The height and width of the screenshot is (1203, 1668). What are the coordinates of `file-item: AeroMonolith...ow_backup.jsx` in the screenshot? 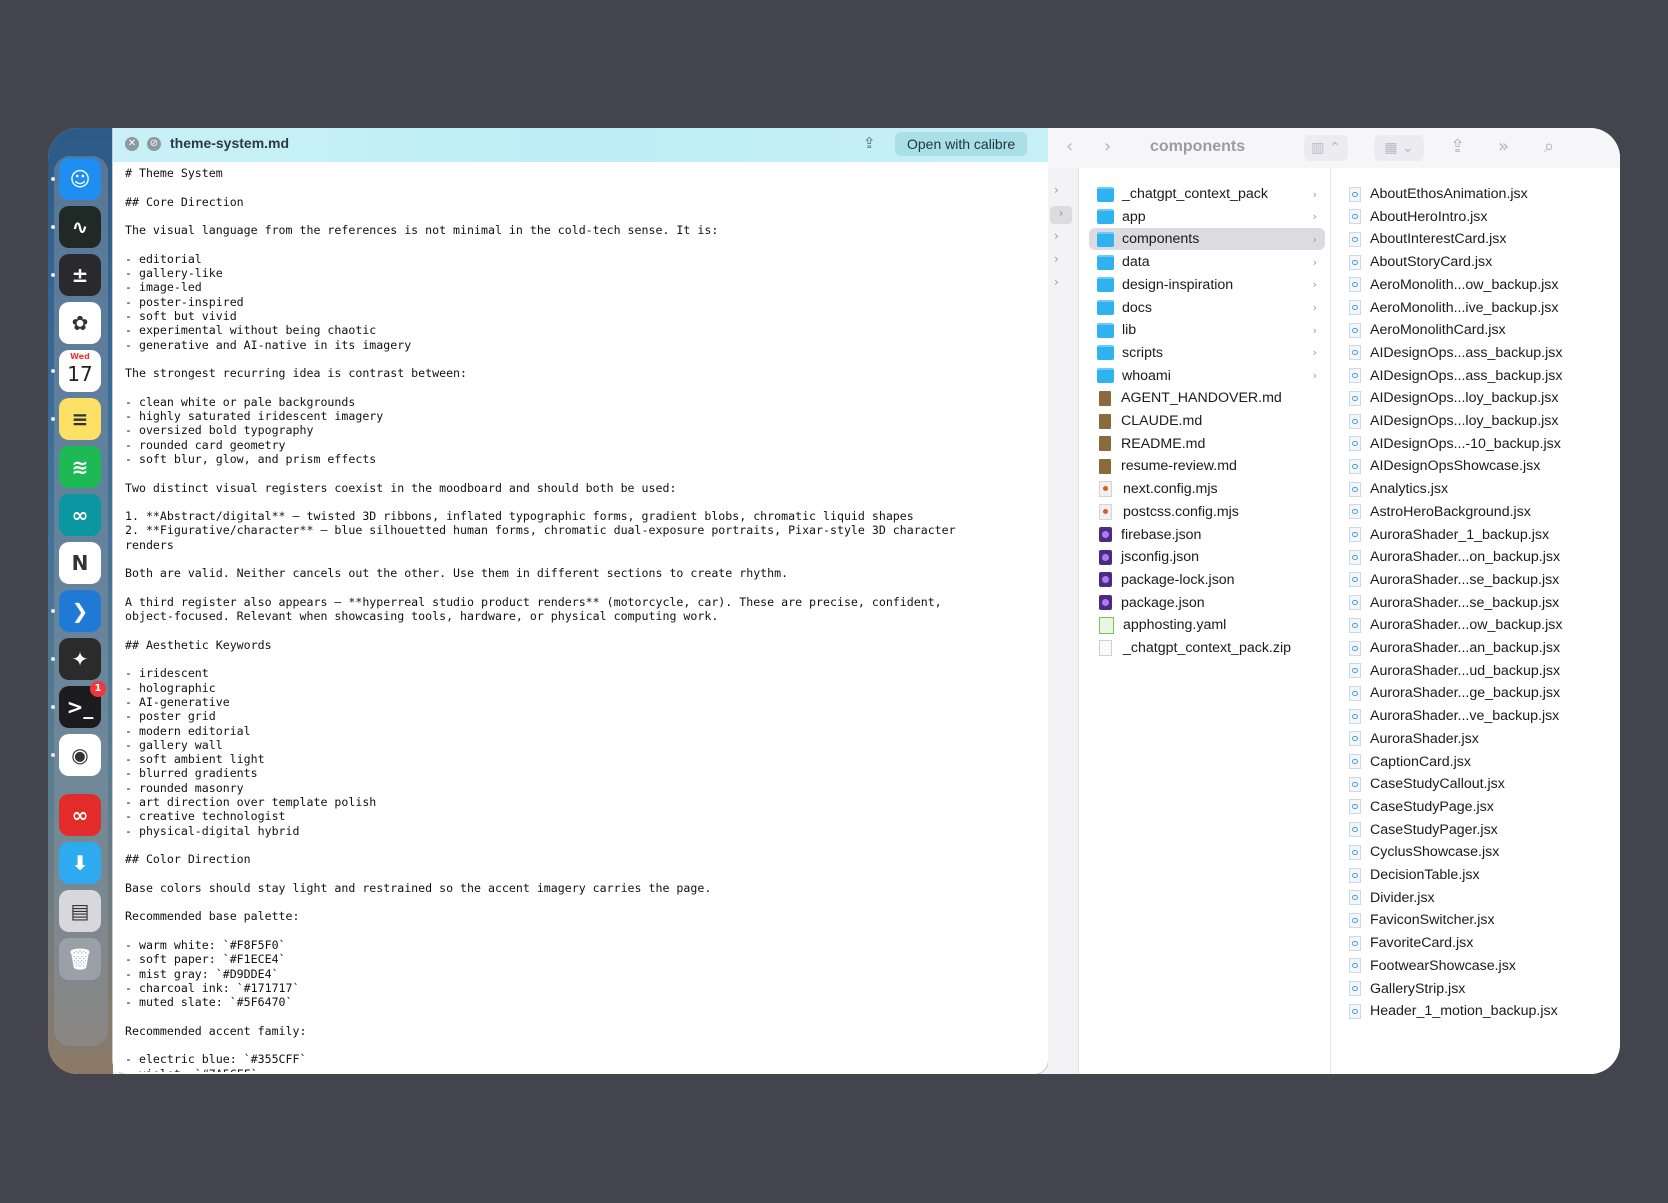 It's located at (1479, 285).